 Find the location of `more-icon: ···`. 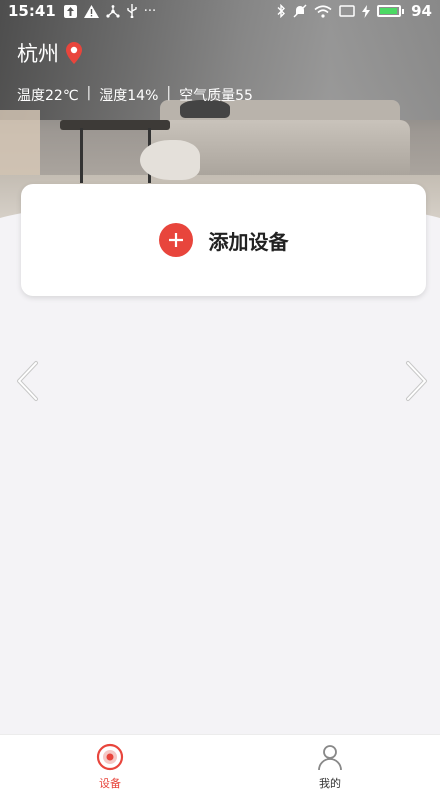

more-icon: ··· is located at coordinates (150, 11).